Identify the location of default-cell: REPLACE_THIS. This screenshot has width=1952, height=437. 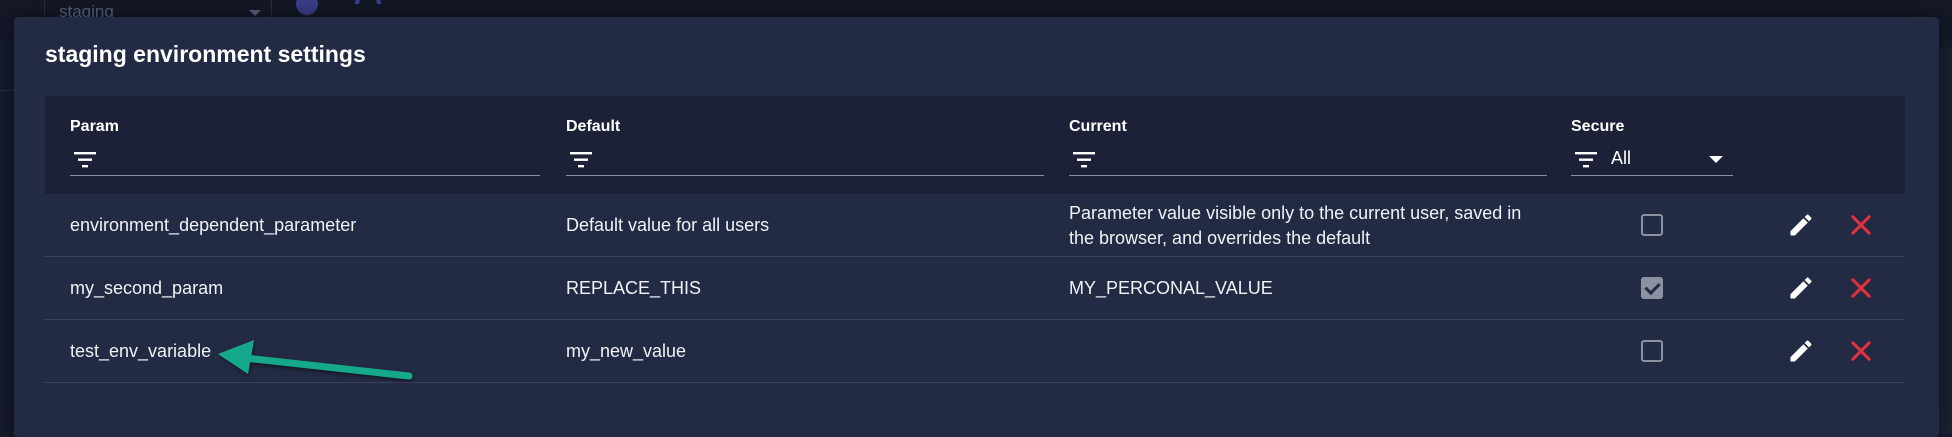
(634, 288).